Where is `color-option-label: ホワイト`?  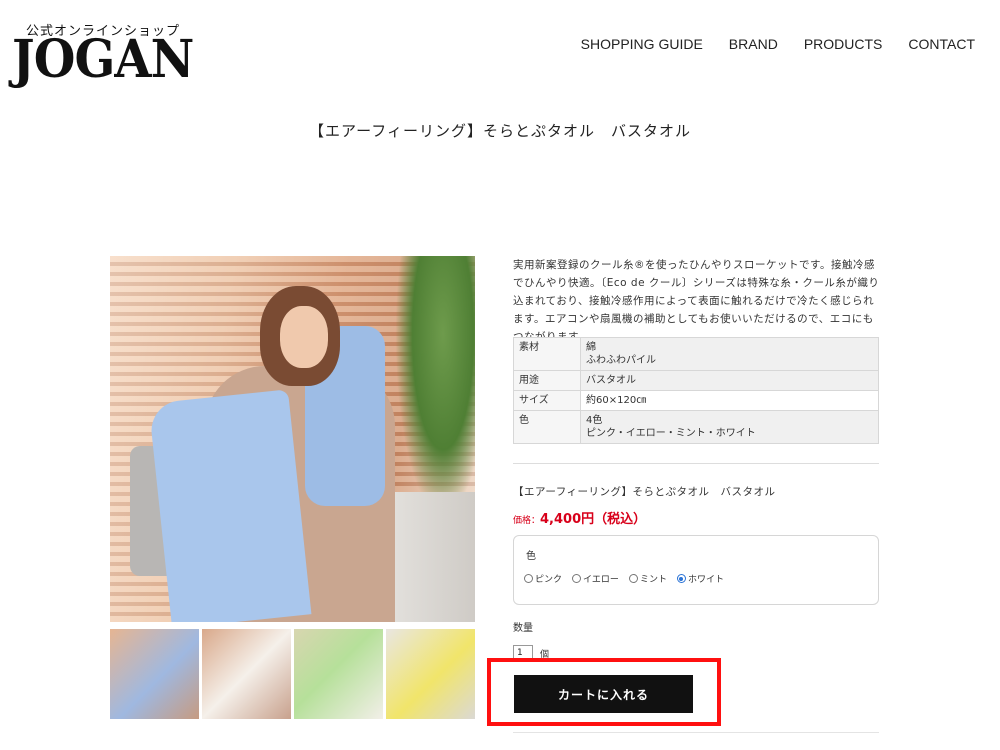 color-option-label: ホワイト is located at coordinates (705, 580).